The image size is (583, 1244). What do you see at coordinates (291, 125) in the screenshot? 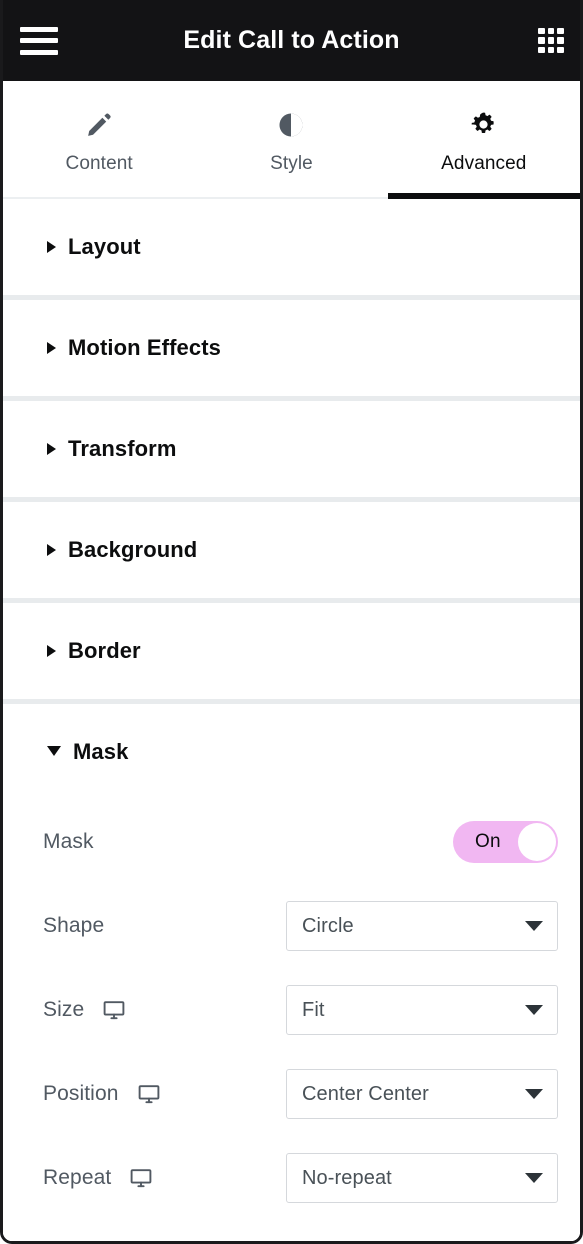
I see `contrast-icon` at bounding box center [291, 125].